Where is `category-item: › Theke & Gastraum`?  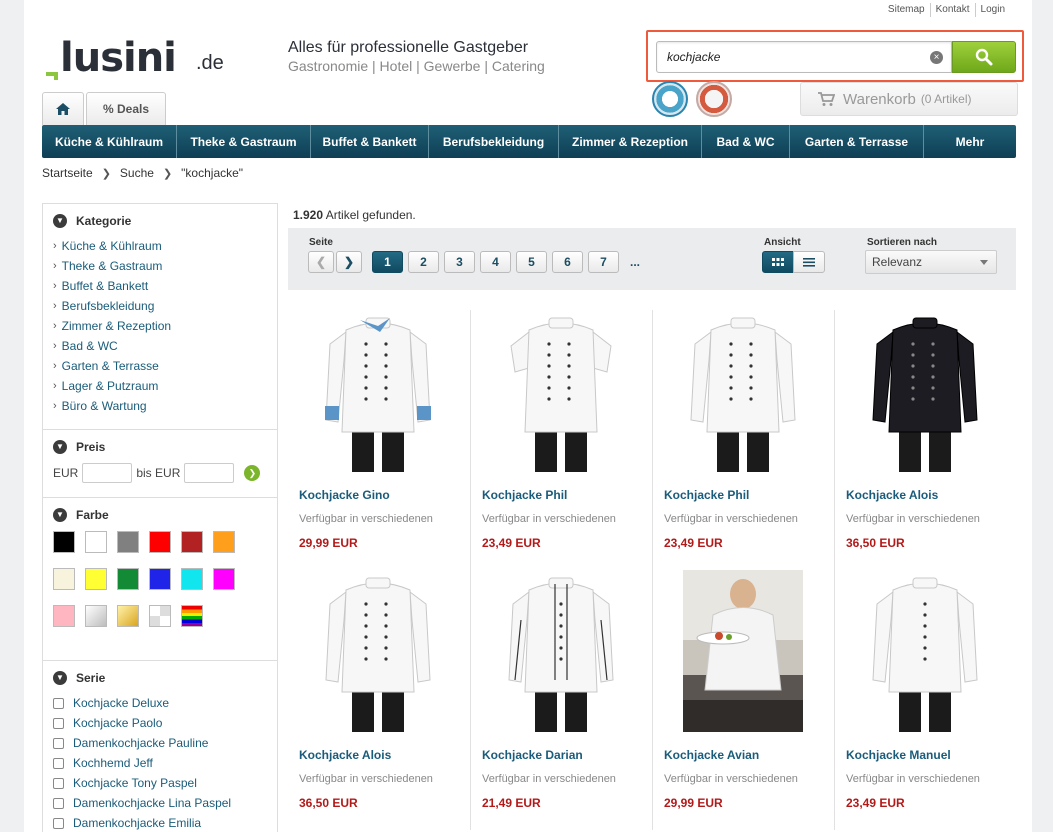
category-item: › Theke & Gastraum is located at coordinates (165, 266).